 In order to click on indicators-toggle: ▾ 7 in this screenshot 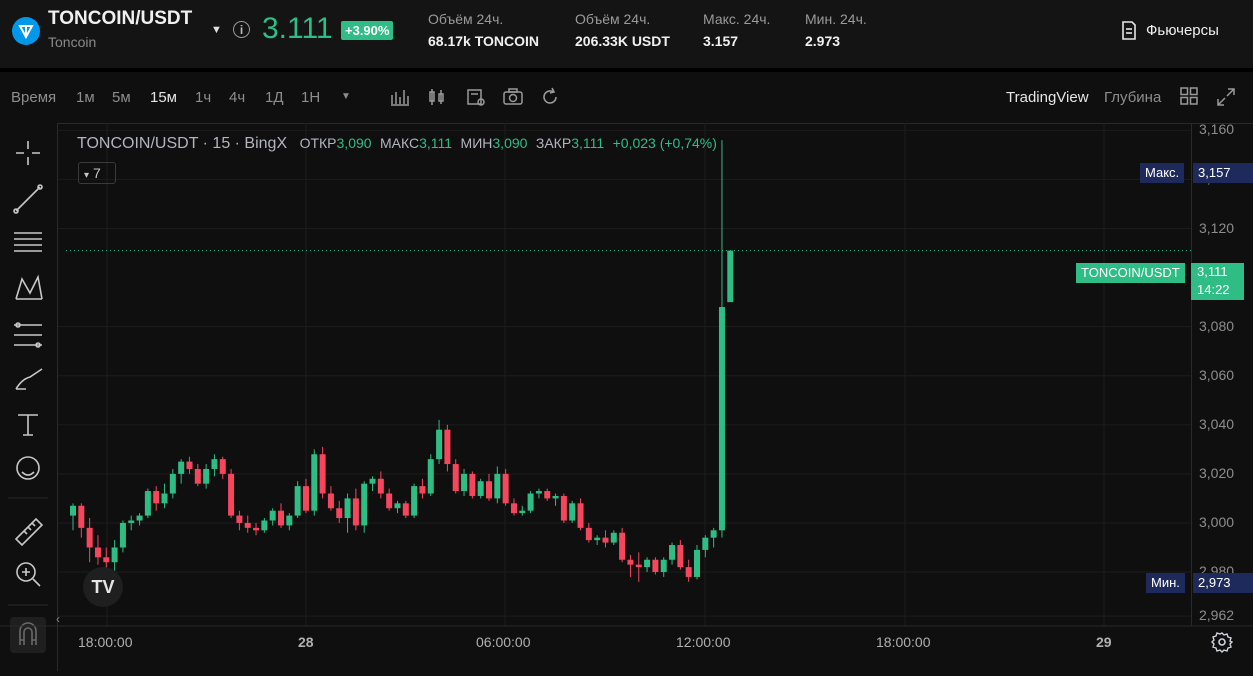, I will do `click(97, 173)`.